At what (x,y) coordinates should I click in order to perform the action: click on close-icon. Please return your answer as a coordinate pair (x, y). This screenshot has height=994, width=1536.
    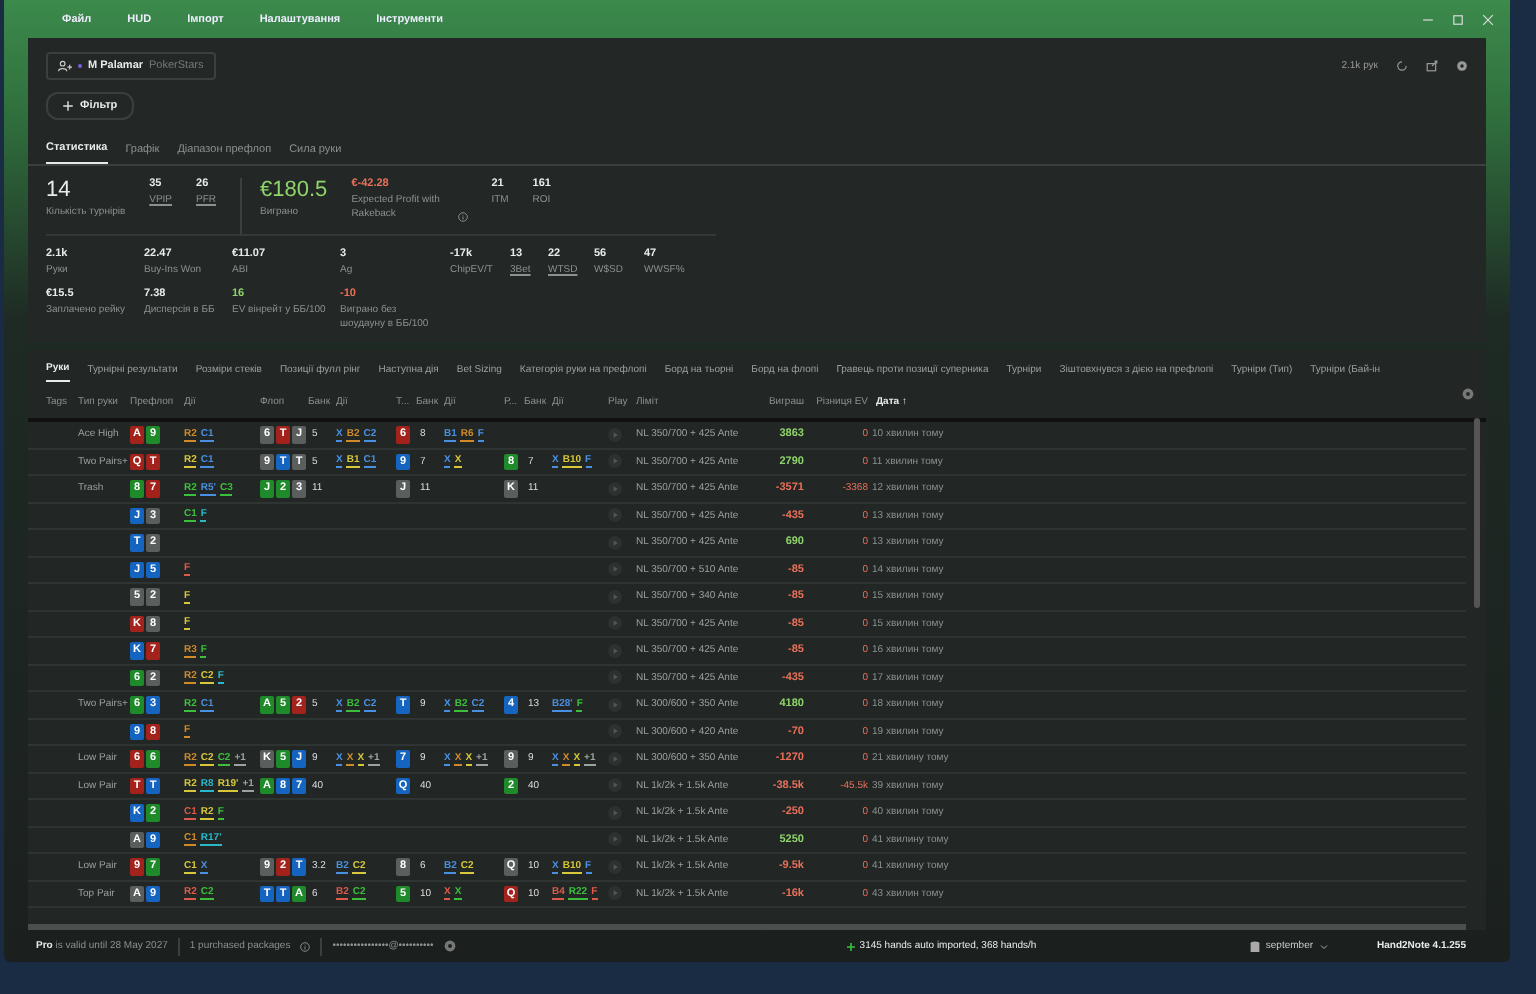
    Looking at the image, I should click on (1488, 19).